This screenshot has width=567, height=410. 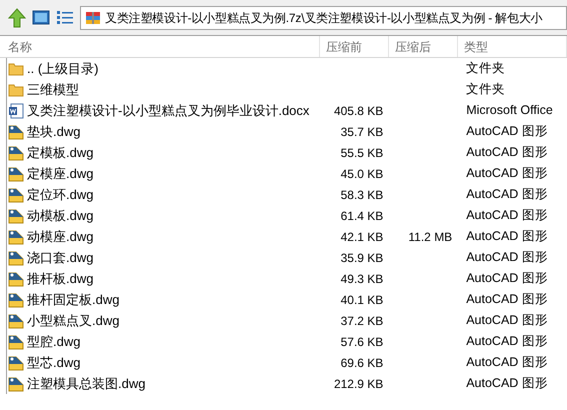 What do you see at coordinates (60, 278) in the screenshot?
I see `file-name: 推杆板.dwg` at bounding box center [60, 278].